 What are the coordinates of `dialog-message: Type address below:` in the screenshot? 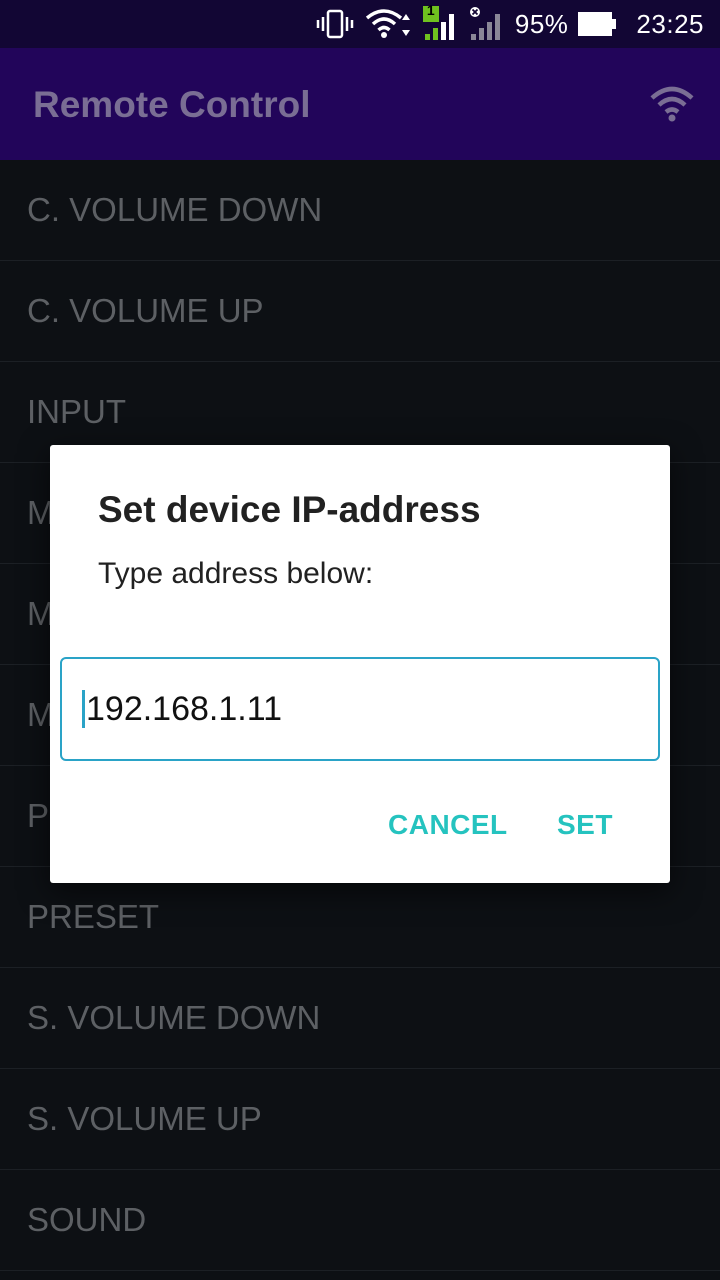 It's located at (236, 573).